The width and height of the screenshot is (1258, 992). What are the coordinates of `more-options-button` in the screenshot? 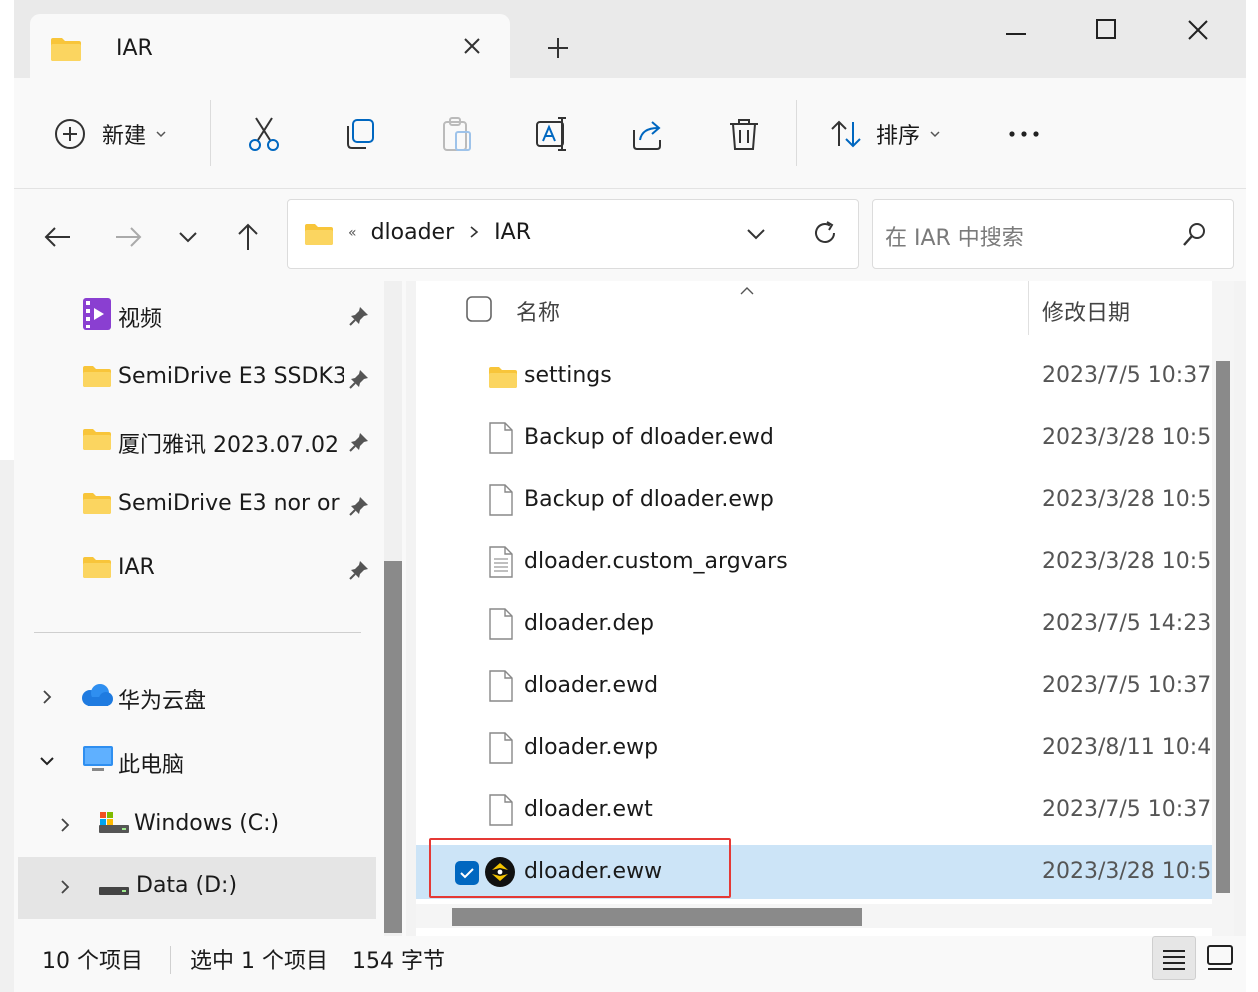 It's located at (1024, 134).